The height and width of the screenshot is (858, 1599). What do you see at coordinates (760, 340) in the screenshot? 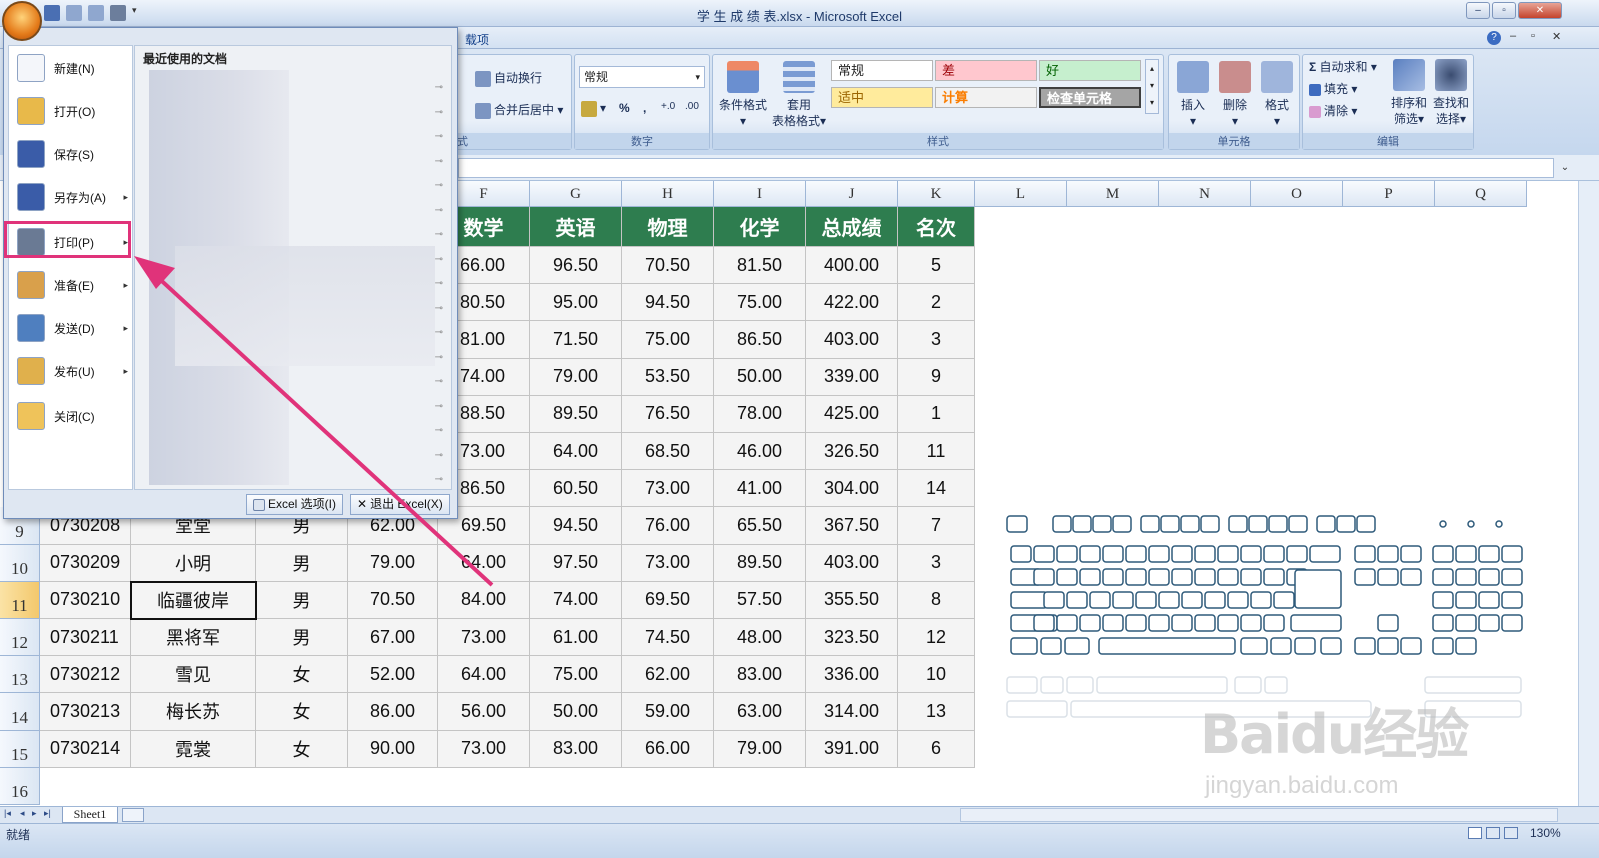
I see `table-cell: 86.50` at bounding box center [760, 340].